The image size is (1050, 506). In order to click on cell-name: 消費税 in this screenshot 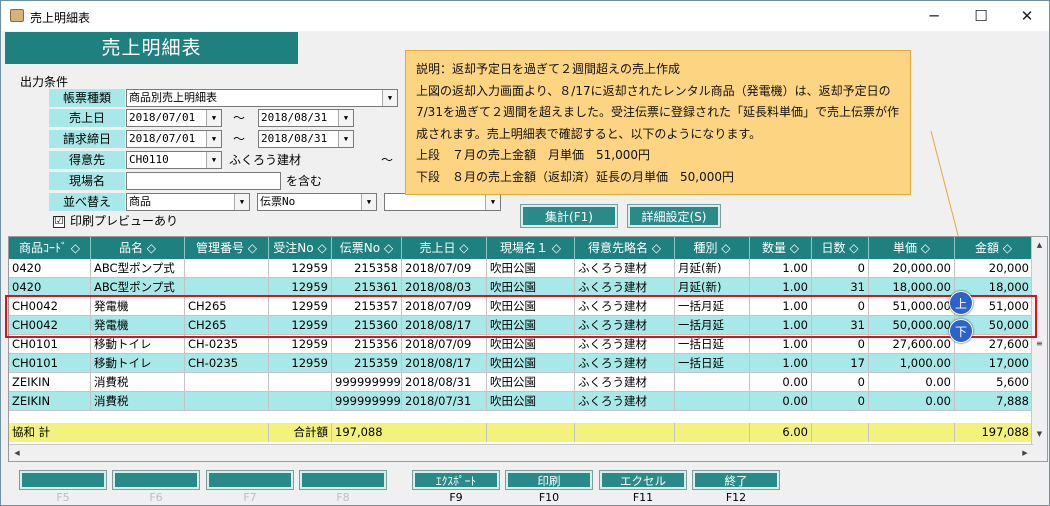, I will do `click(138, 401)`.